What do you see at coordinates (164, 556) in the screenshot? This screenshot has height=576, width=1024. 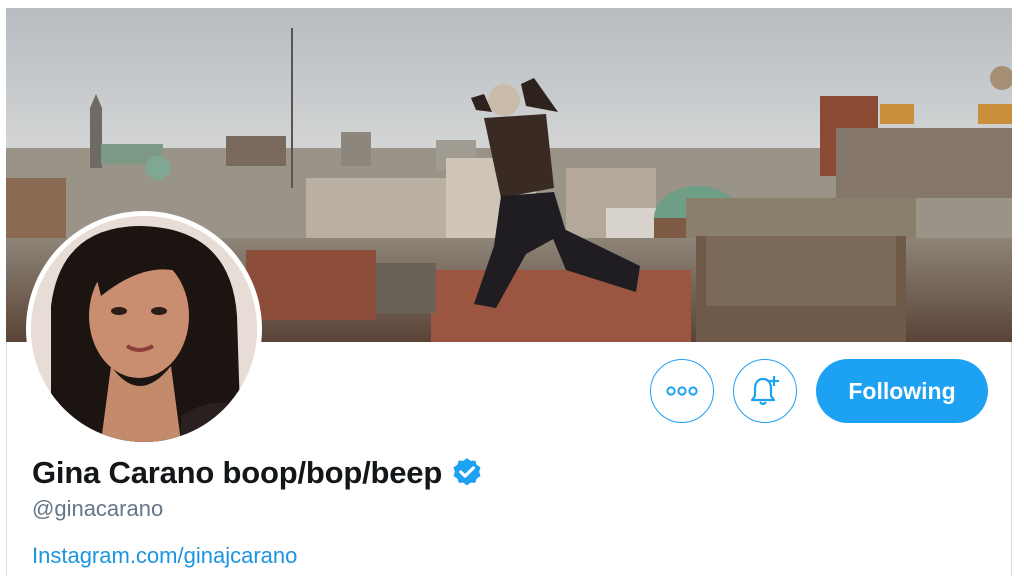 I see `profile-website-link: Instagram.com/ginajcarano` at bounding box center [164, 556].